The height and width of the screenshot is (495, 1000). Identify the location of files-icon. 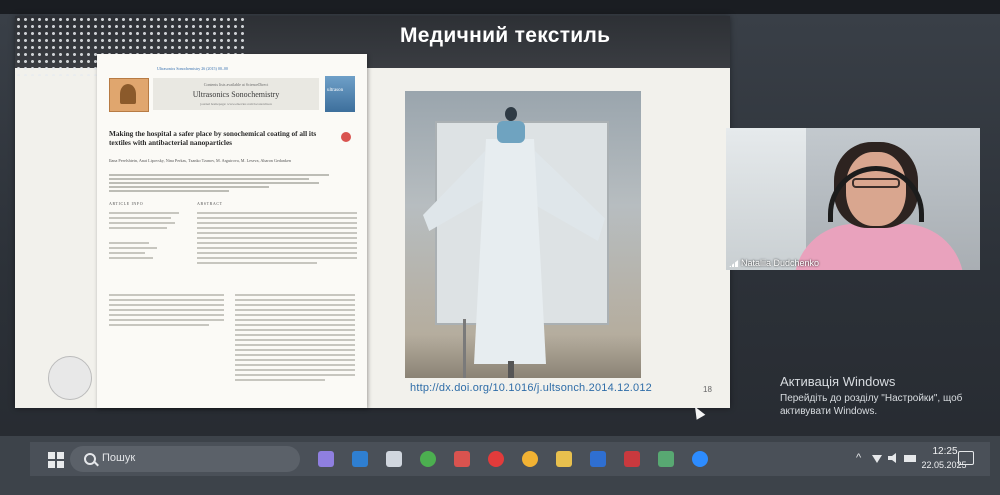
(564, 459).